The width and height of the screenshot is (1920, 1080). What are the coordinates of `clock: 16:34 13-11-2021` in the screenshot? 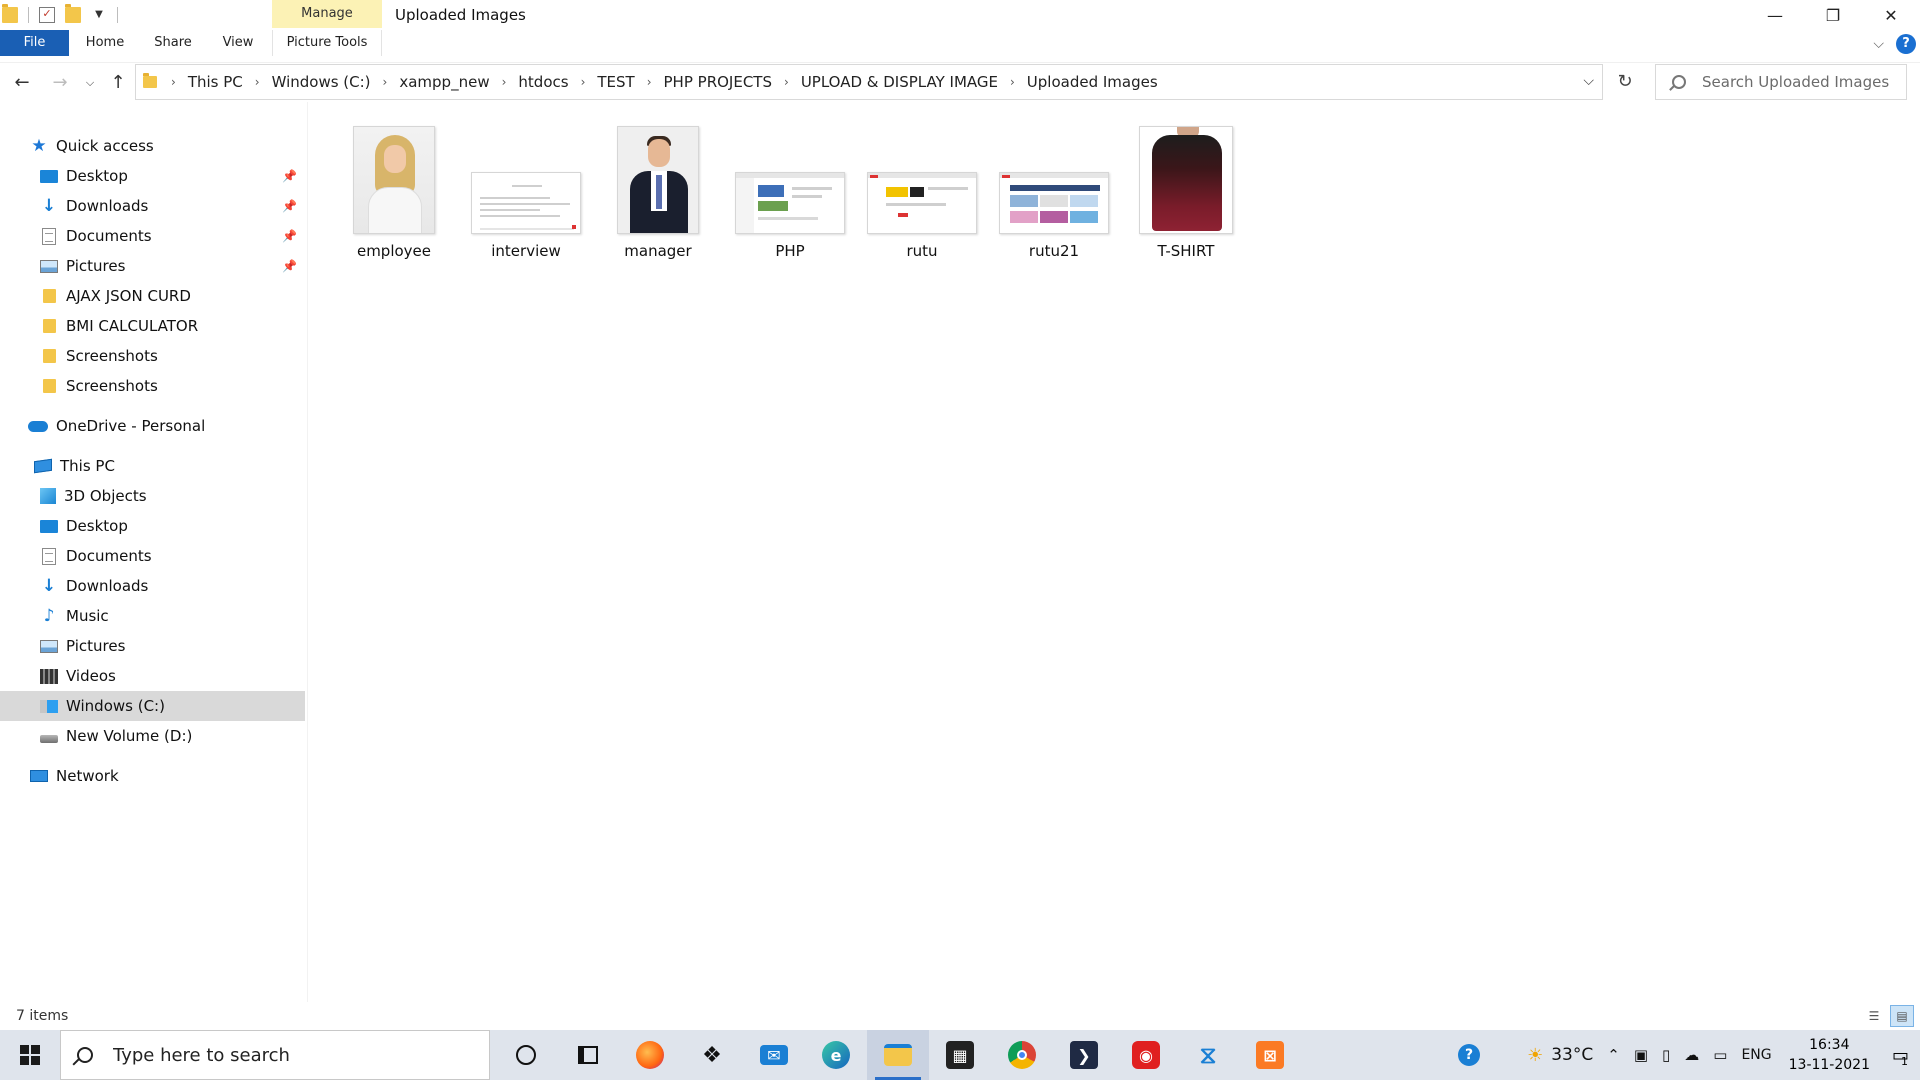 It's located at (1829, 1055).